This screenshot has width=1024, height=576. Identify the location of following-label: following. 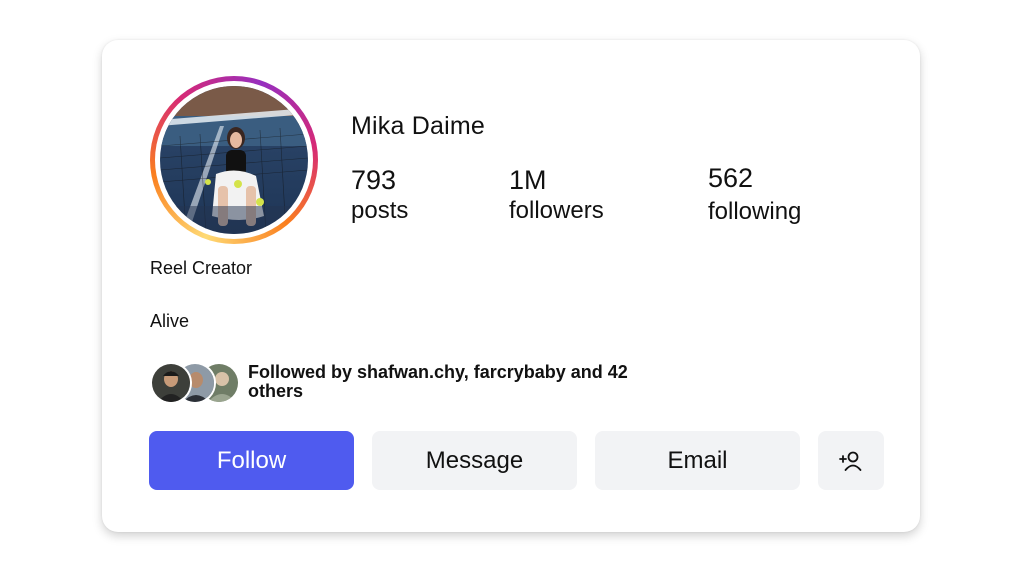
(755, 211).